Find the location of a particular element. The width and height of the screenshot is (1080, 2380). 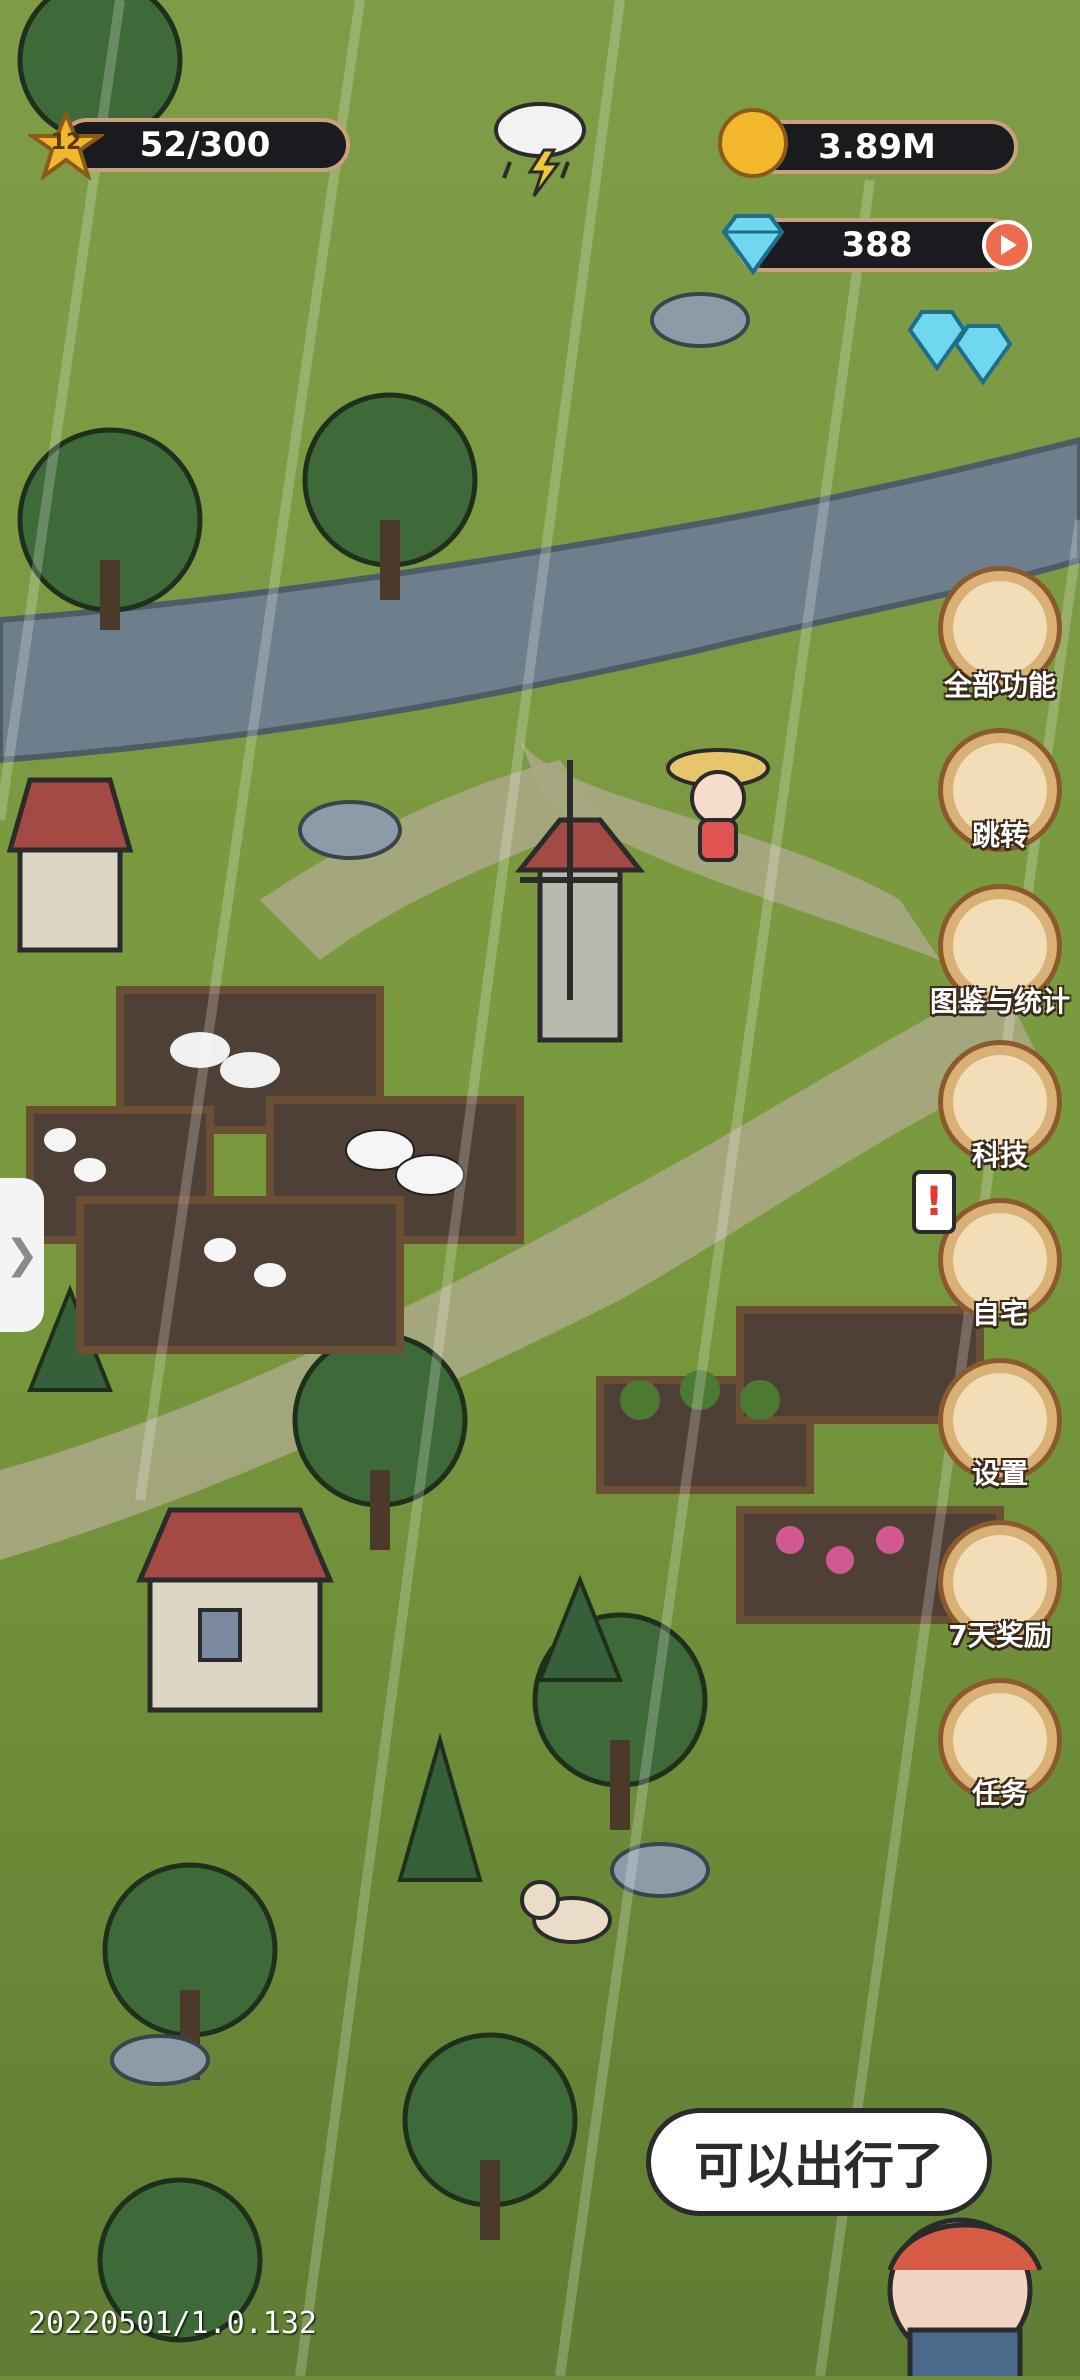

chevron-right-icon: ❯ is located at coordinates (22, 1255).